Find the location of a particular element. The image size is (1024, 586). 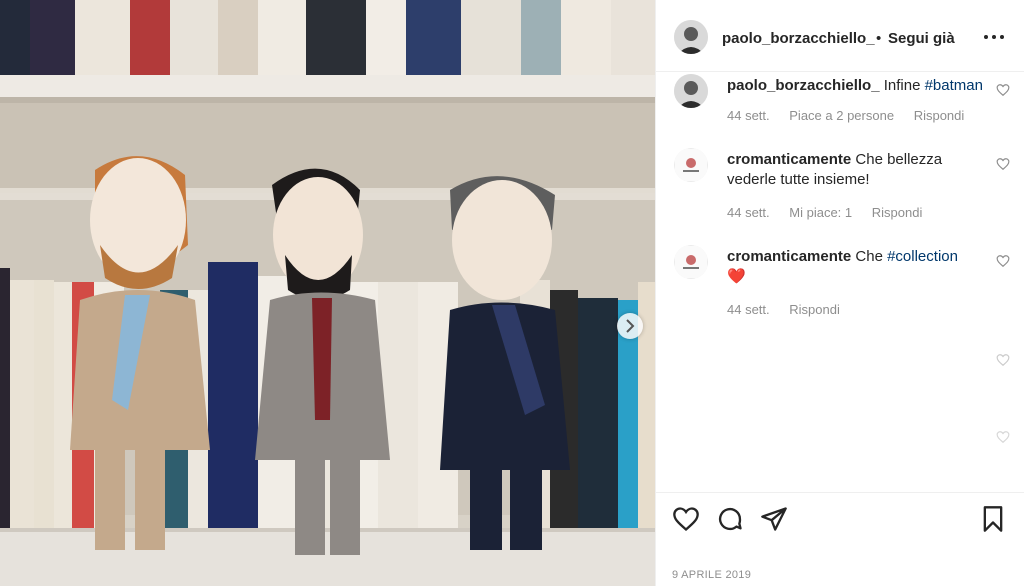

hashtag-link: #collection is located at coordinates (922, 256).